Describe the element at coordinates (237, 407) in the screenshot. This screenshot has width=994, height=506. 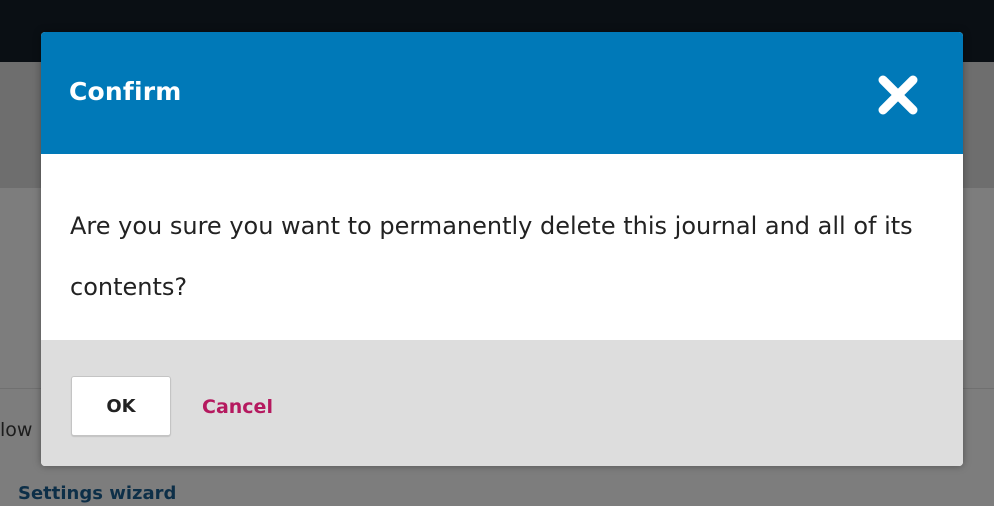
I see `cancel-link: Cancel` at that location.